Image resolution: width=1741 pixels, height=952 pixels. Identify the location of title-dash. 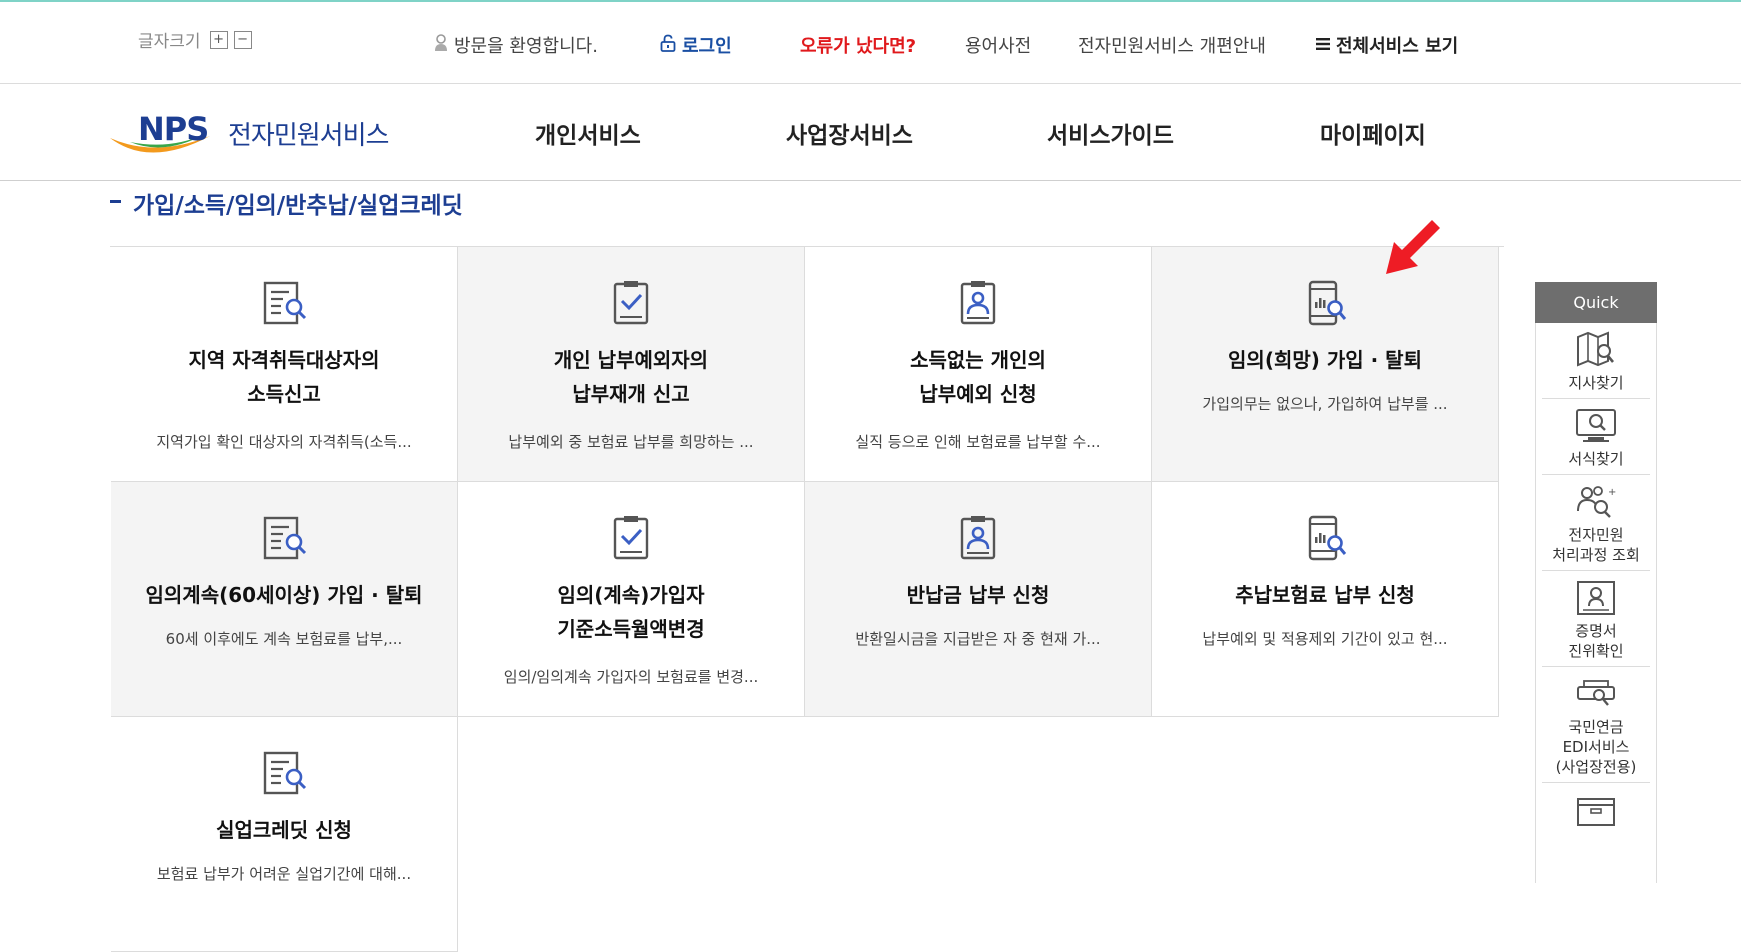
(115, 201).